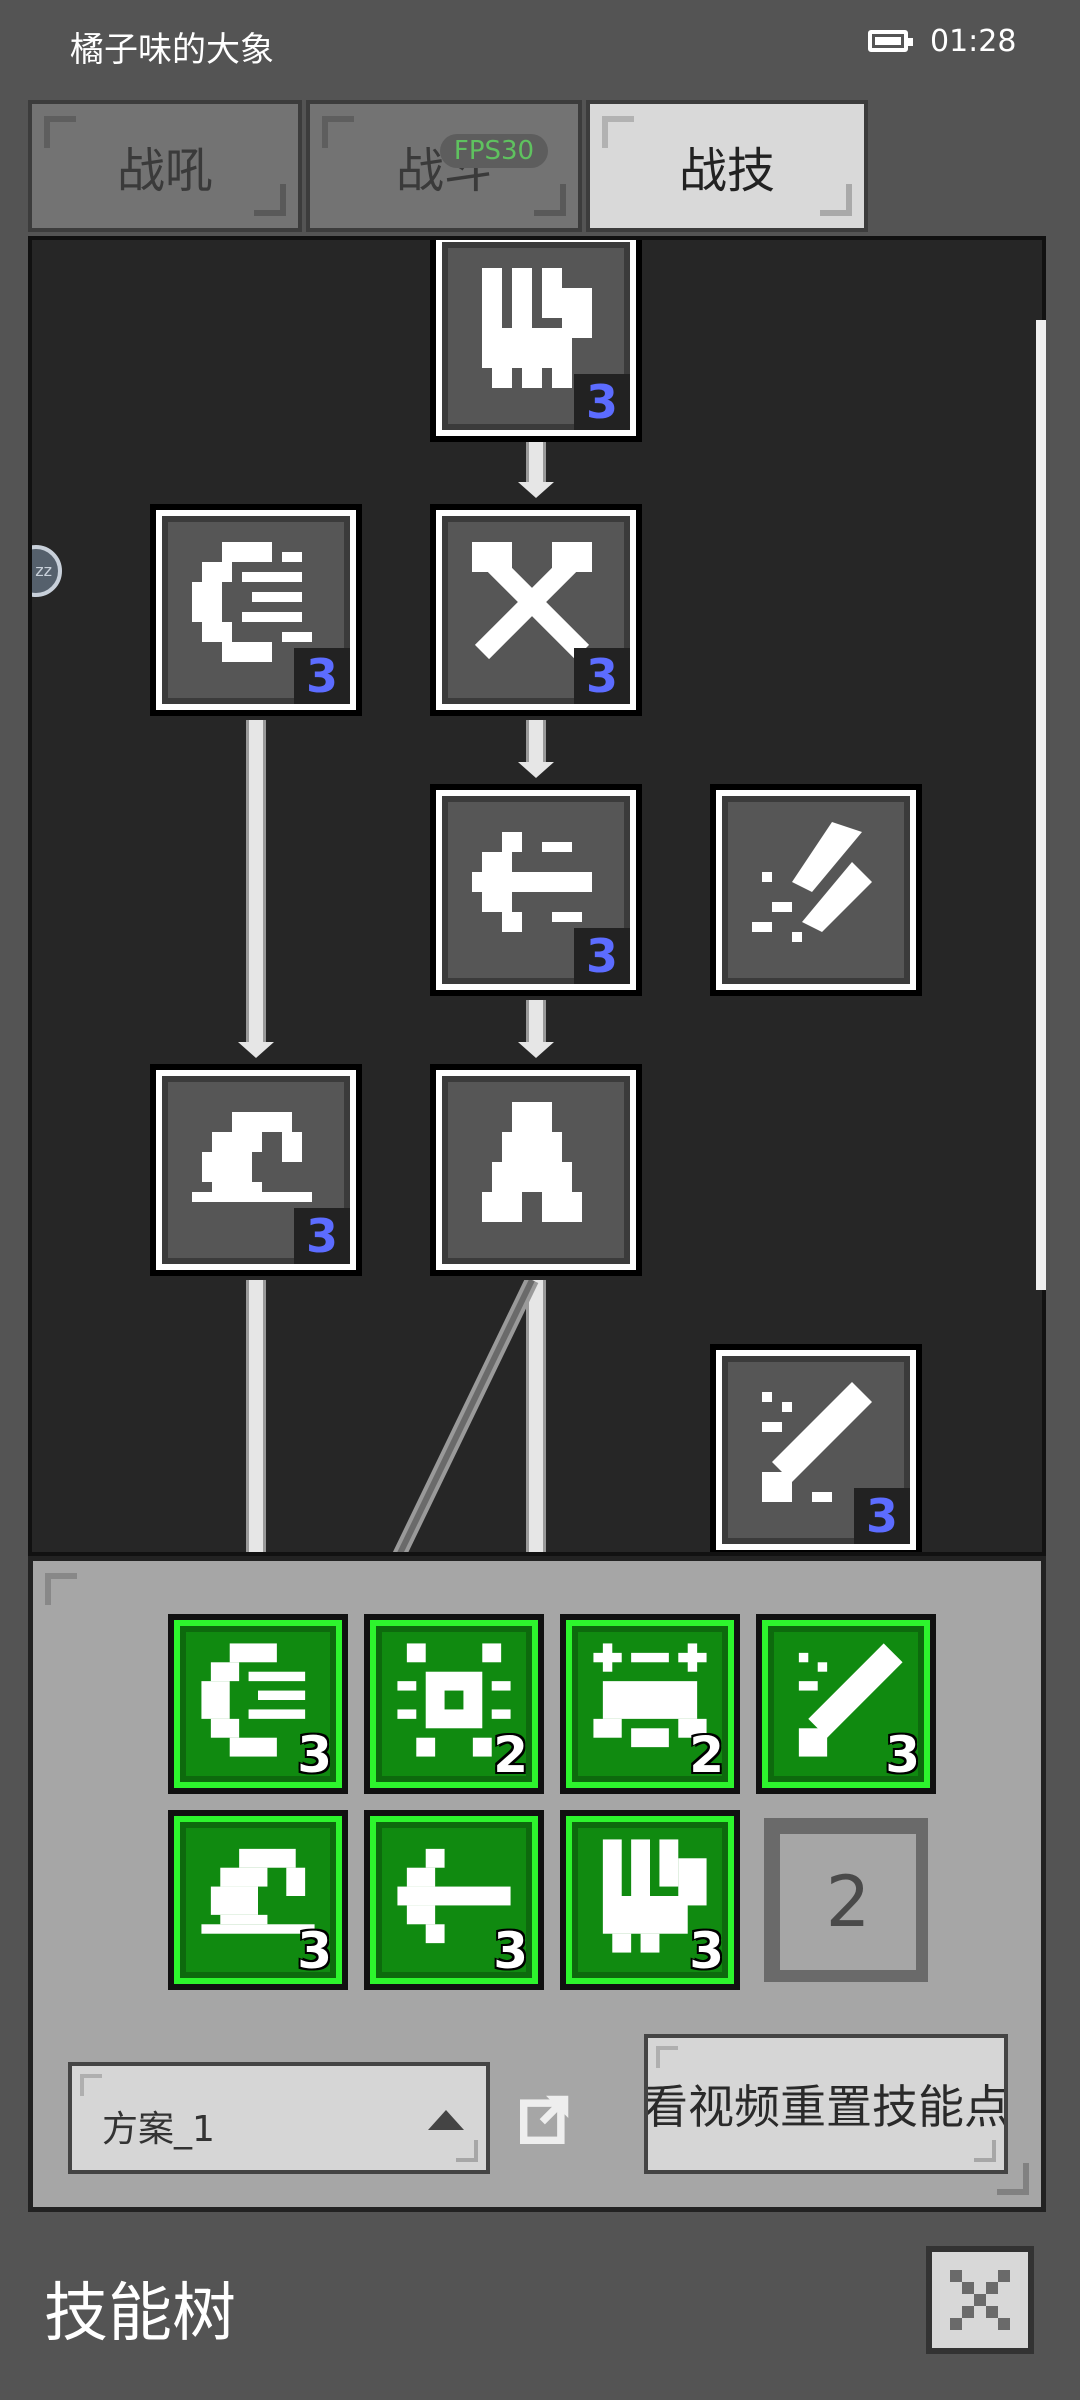 The height and width of the screenshot is (2400, 1080). I want to click on close-icon, so click(980, 2300).